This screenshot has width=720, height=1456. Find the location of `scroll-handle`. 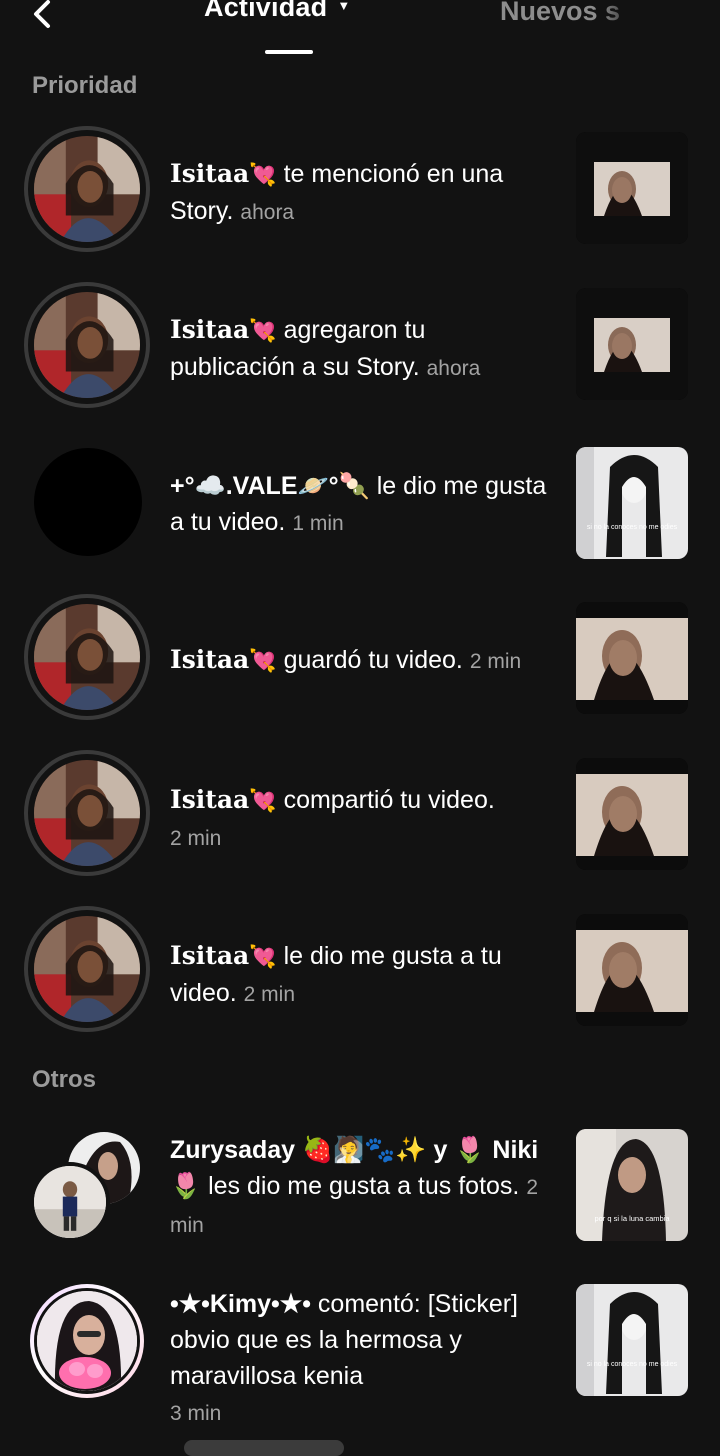

scroll-handle is located at coordinates (264, 1448).